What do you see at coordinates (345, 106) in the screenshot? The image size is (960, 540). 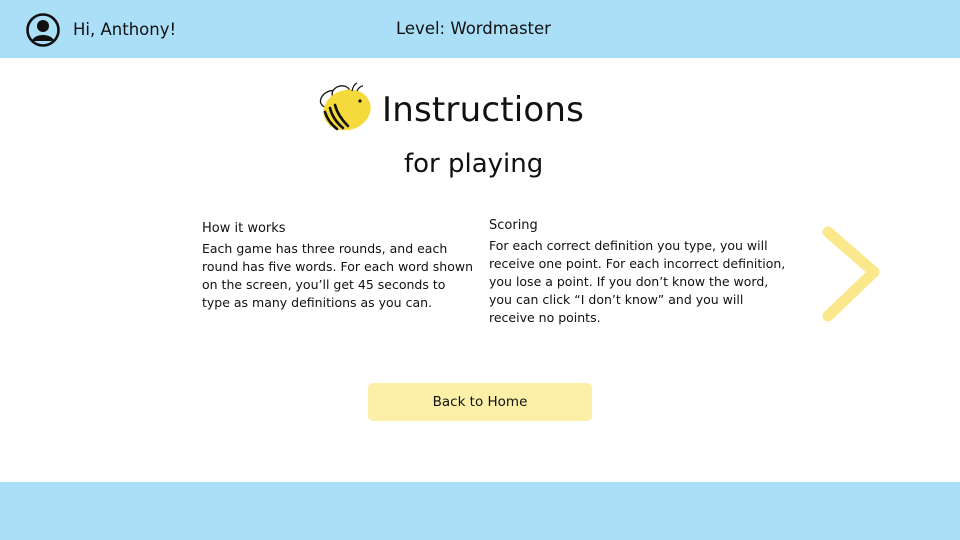 I see `bee-icon` at bounding box center [345, 106].